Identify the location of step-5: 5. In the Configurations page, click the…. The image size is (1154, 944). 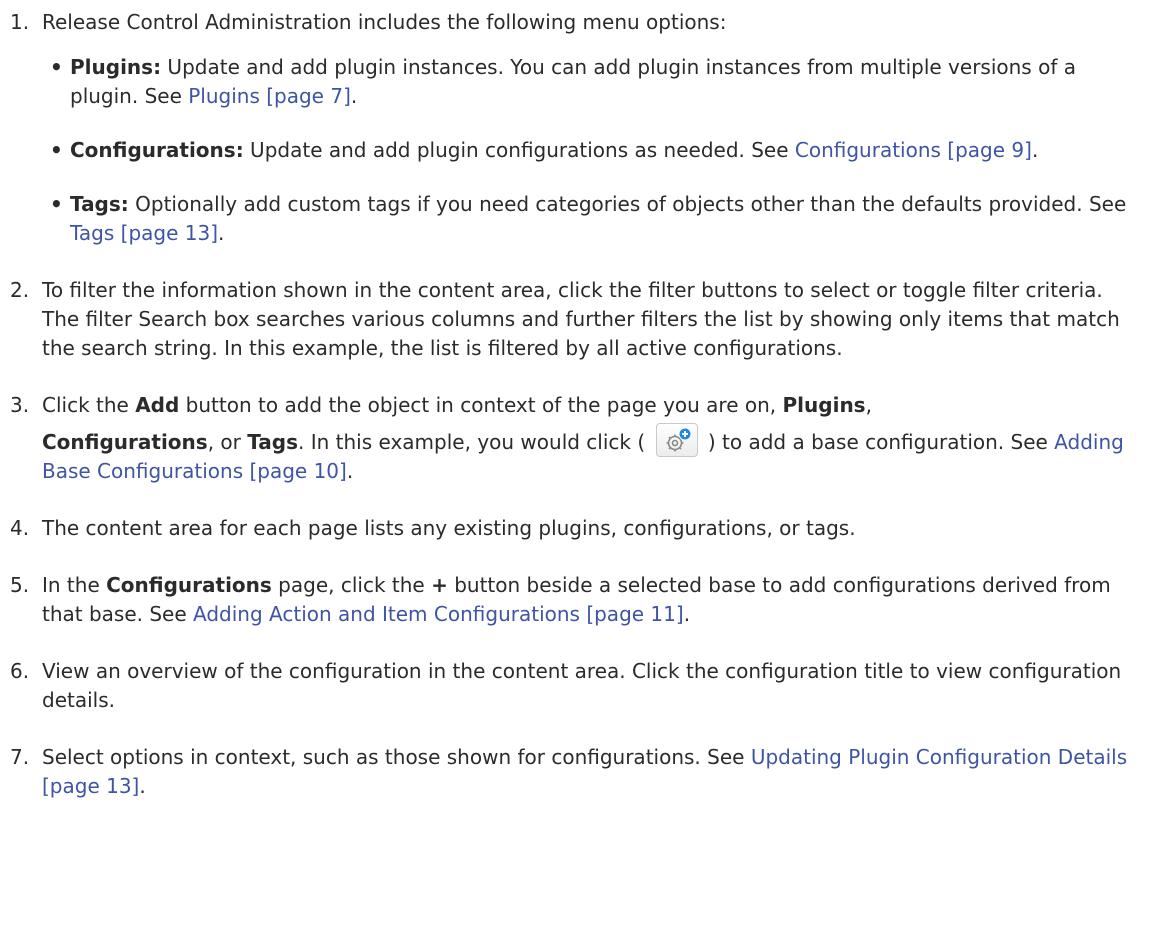
(570, 600).